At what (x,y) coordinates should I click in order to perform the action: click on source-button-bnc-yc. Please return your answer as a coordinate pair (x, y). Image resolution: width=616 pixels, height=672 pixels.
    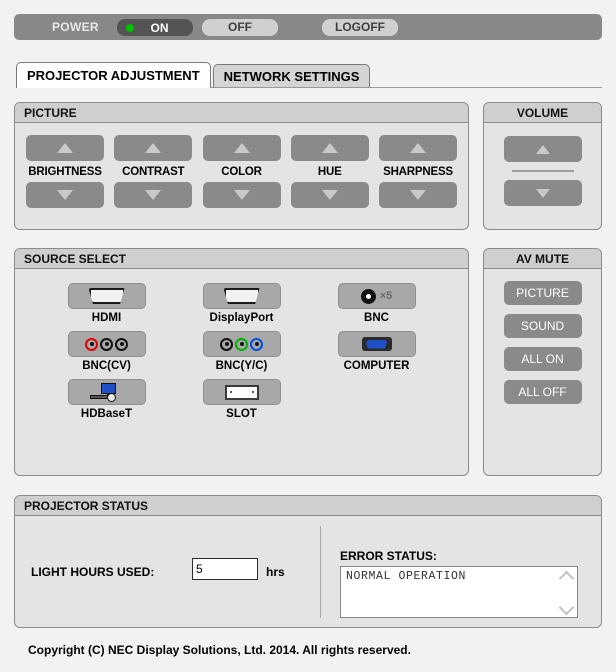
    Looking at the image, I should click on (241, 344).